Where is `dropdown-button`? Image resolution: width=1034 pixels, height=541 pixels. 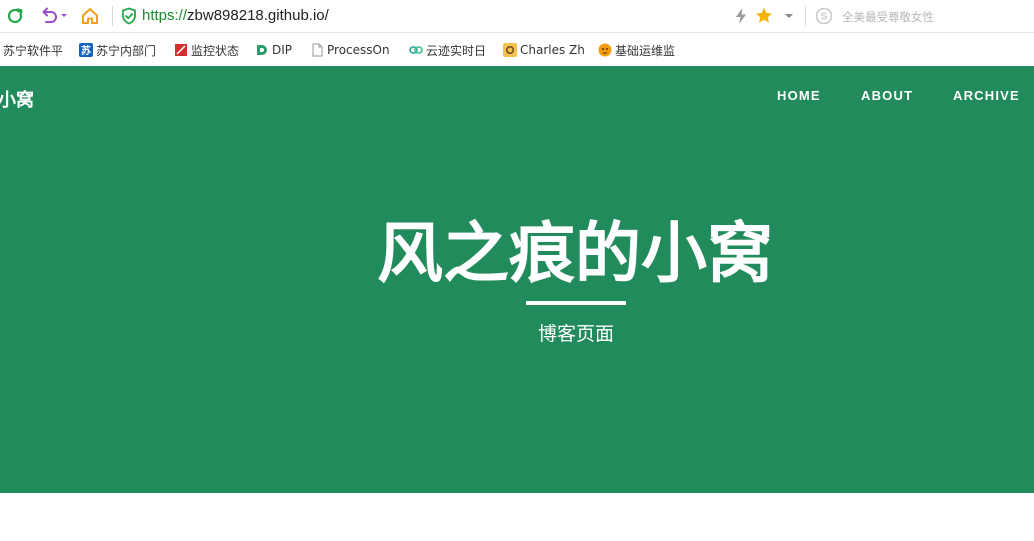 dropdown-button is located at coordinates (789, 16).